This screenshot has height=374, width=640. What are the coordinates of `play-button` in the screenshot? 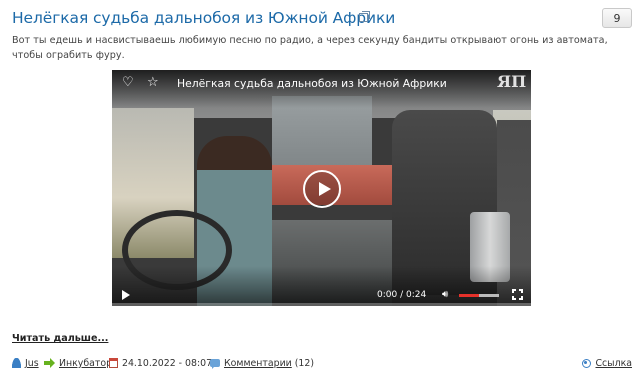 It's located at (322, 189).